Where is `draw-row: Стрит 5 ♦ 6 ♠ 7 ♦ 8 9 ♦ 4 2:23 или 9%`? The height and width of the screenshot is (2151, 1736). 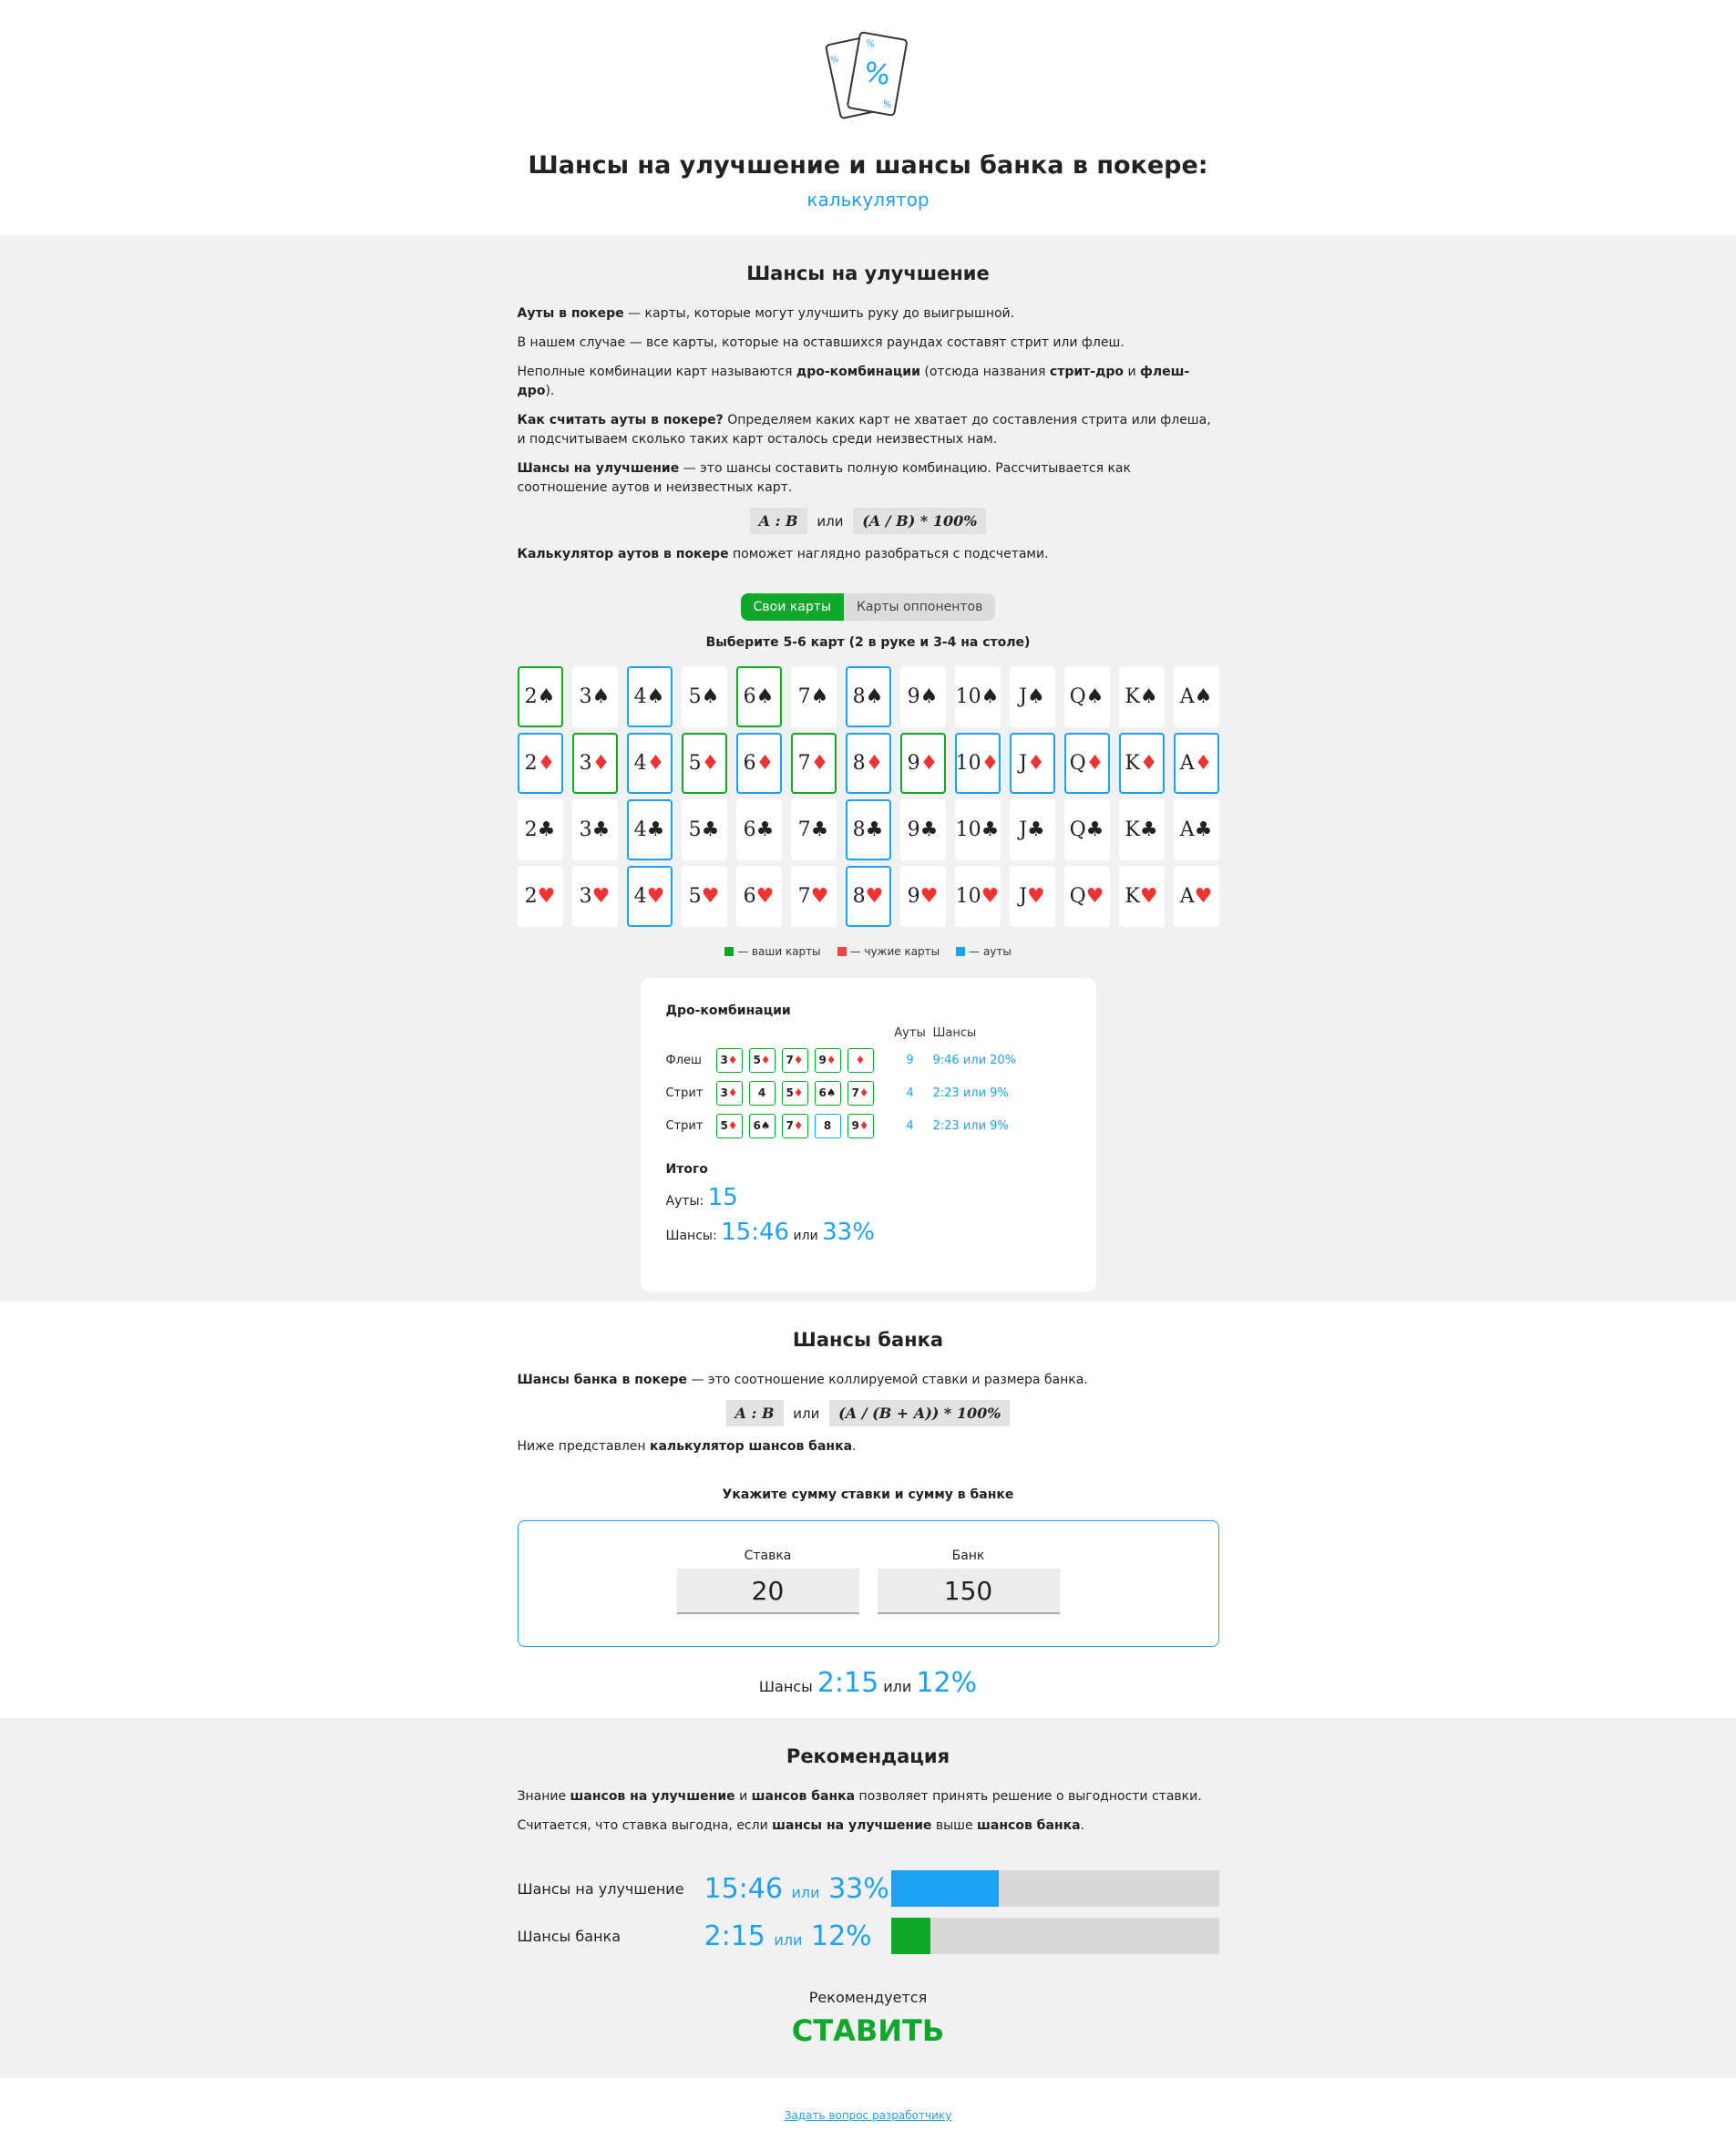 draw-row: Стрит 5 ♦ 6 ♠ 7 ♦ 8 9 ♦ 4 2:23 или 9% is located at coordinates (868, 1125).